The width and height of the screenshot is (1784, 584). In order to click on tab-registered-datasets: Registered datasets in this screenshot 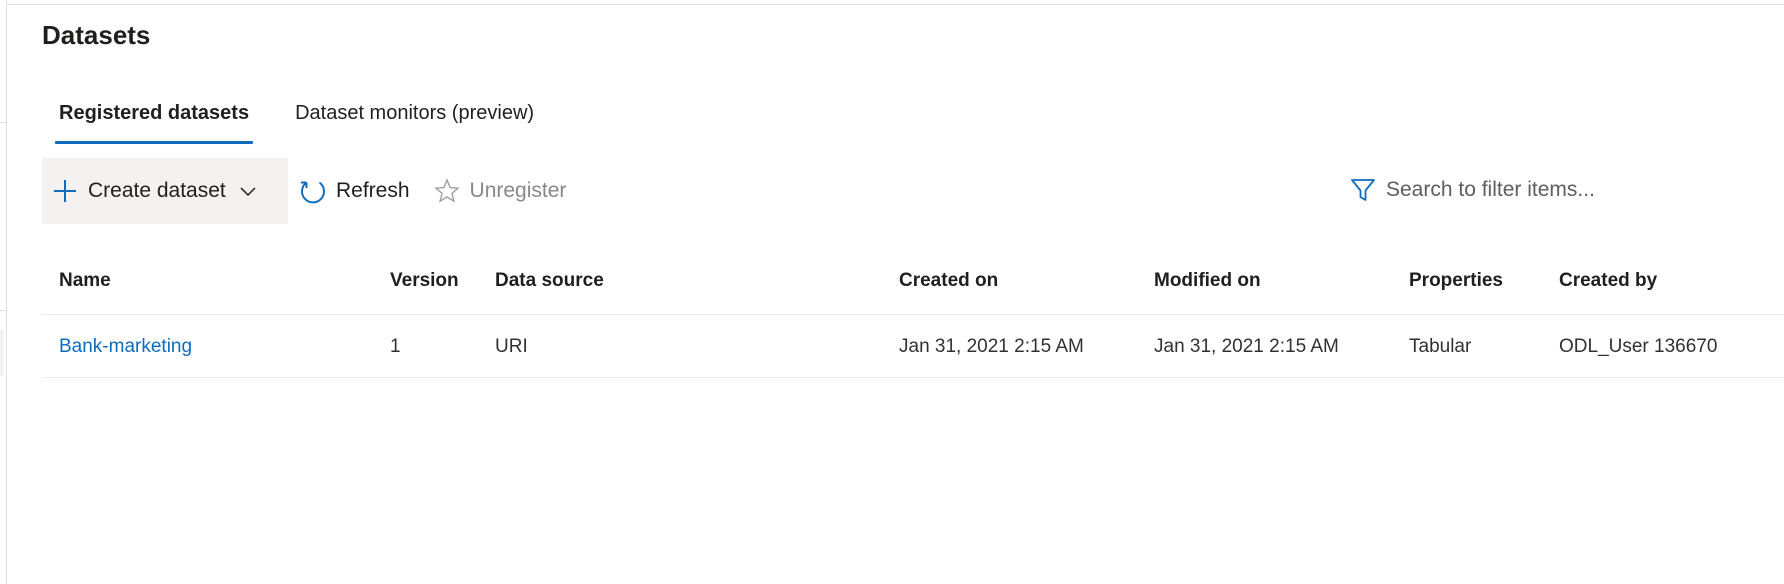, I will do `click(154, 121)`.